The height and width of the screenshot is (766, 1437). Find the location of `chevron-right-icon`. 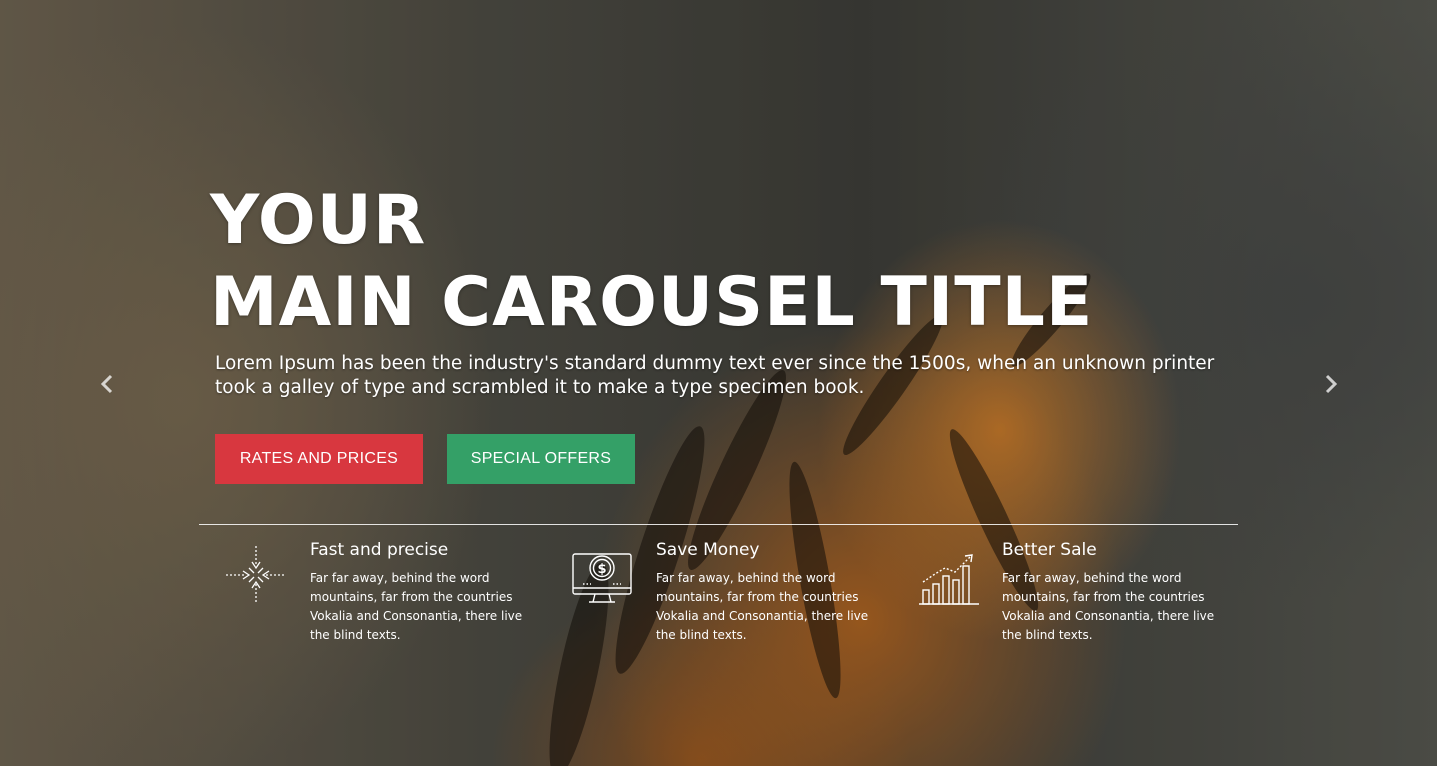

chevron-right-icon is located at coordinates (1331, 384).